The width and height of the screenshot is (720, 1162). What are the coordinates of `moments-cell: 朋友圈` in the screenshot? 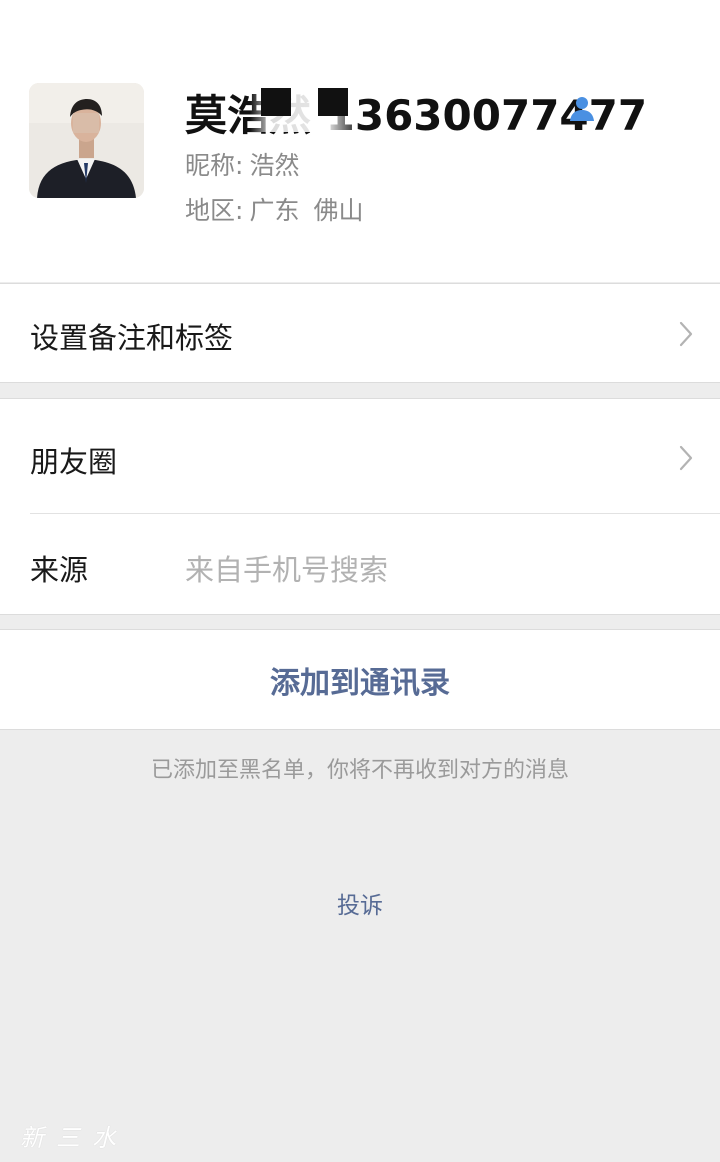 It's located at (360, 456).